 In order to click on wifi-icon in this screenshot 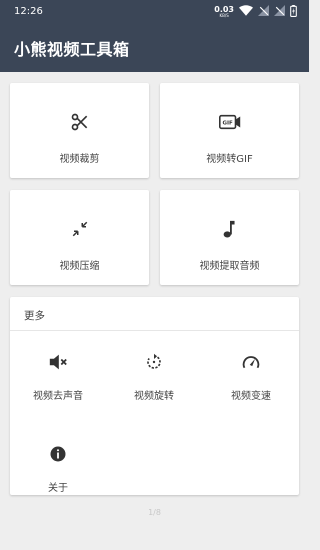, I will do `click(246, 12)`.